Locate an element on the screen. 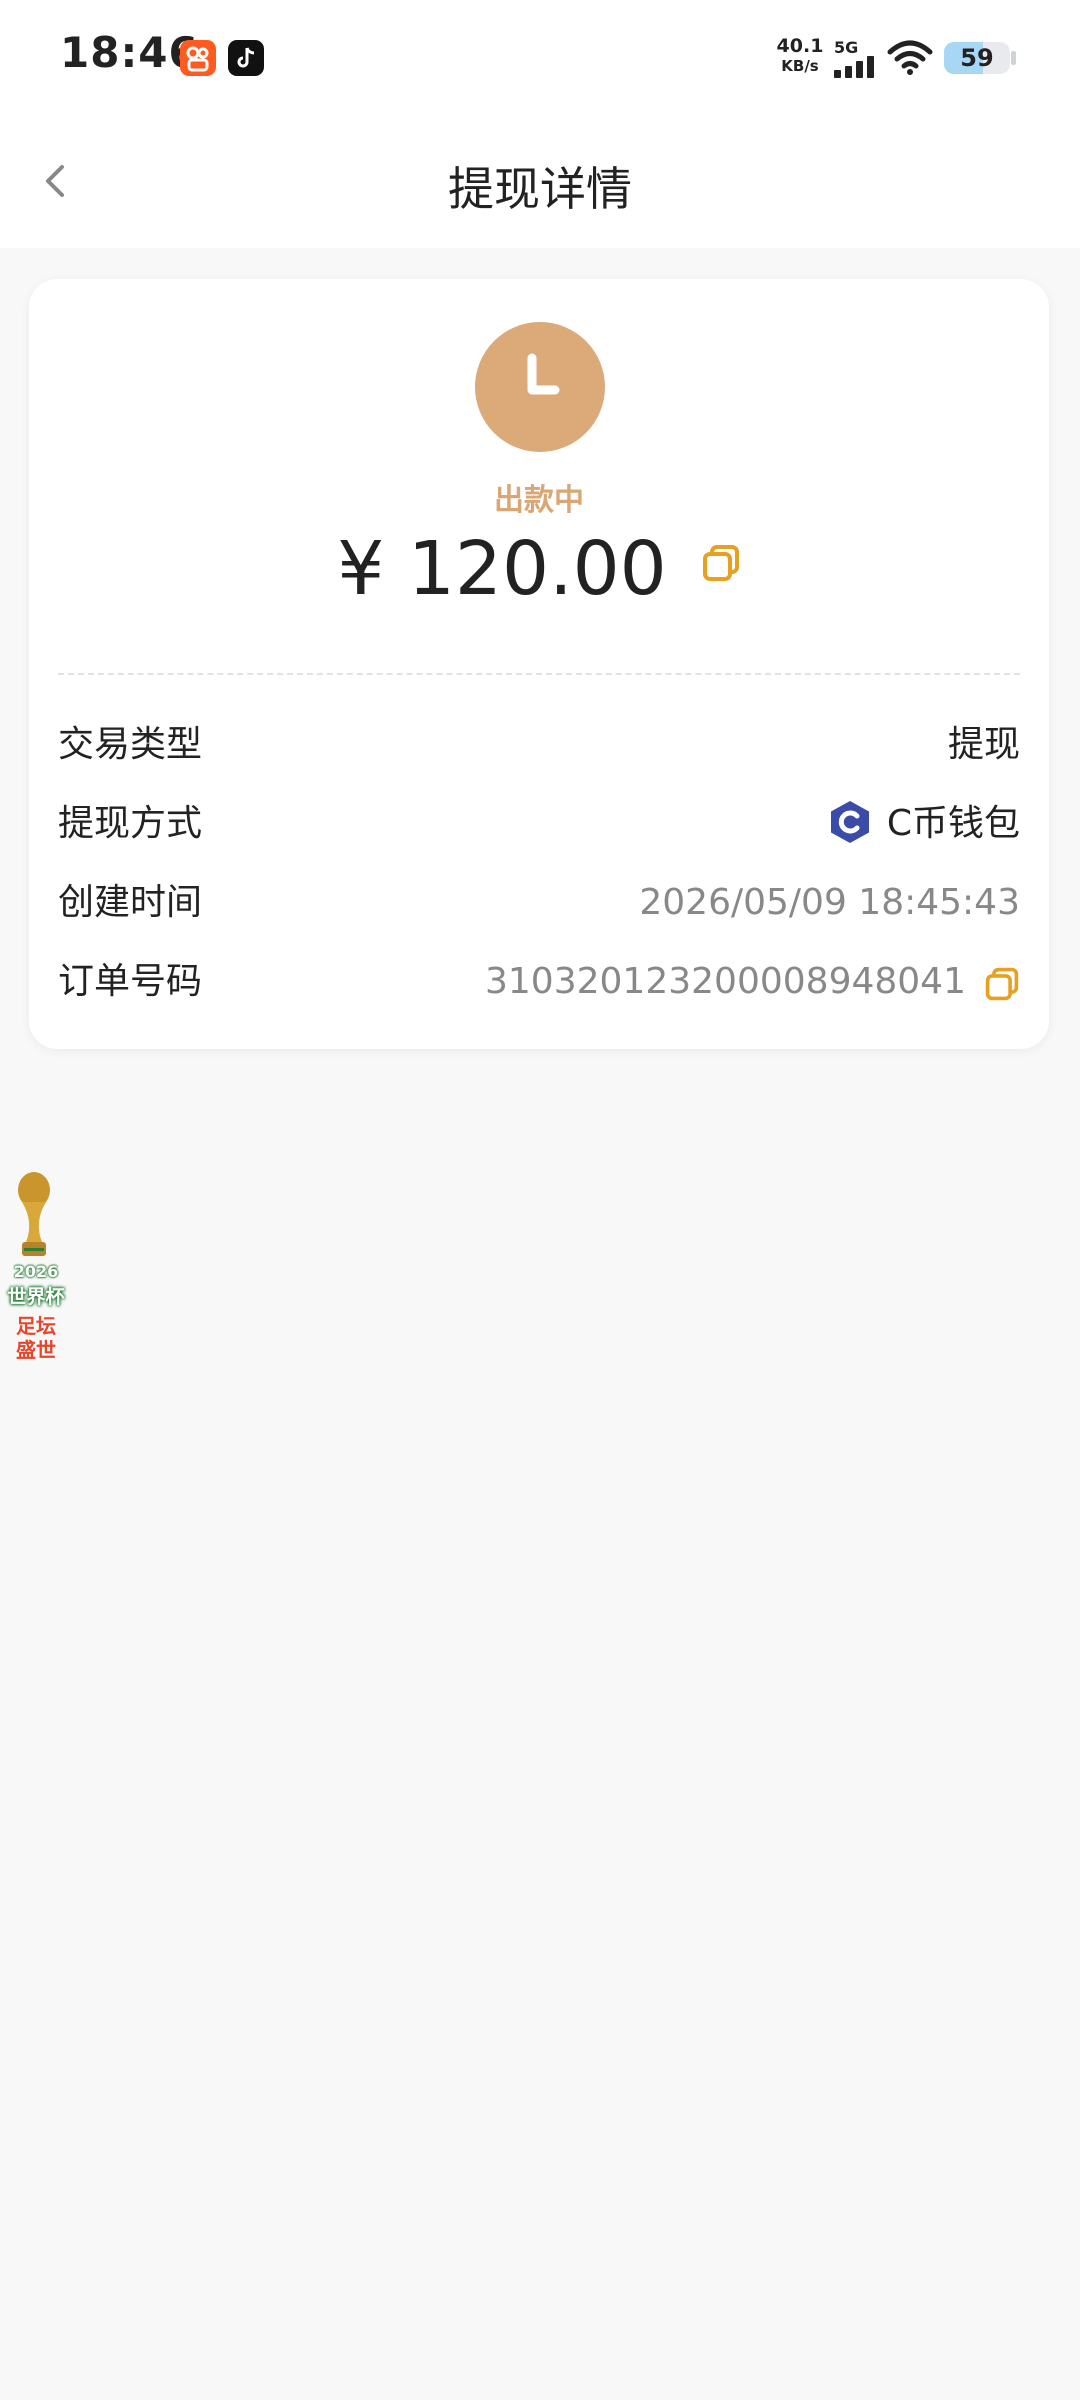  battery-cap is located at coordinates (1013, 58).